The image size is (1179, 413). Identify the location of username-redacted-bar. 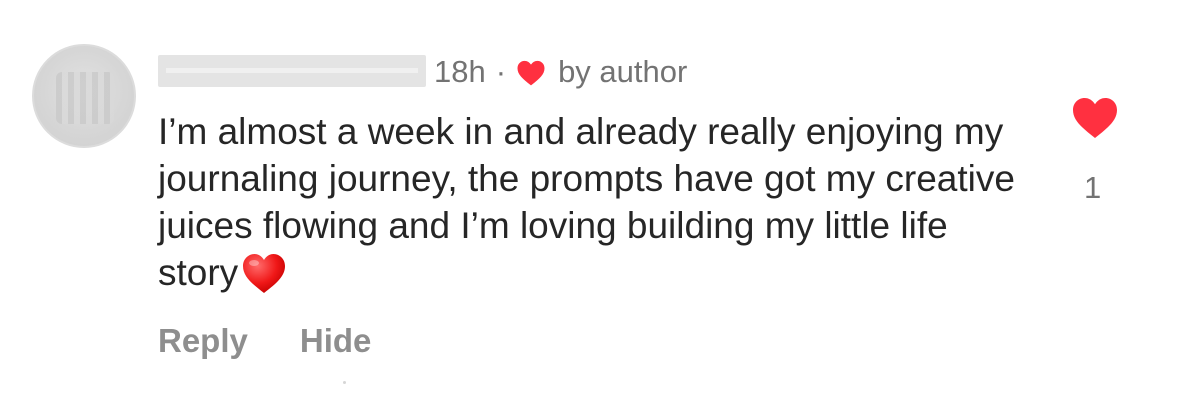
(292, 71).